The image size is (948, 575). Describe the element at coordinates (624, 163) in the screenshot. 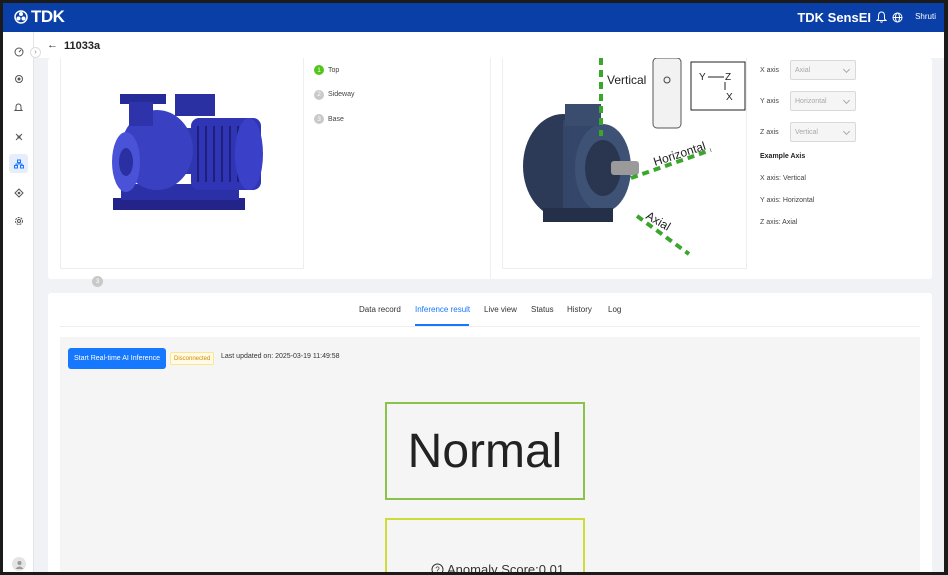

I see `motor-axis-diagram: Vertical Horizontal Axial Y Z X` at that location.